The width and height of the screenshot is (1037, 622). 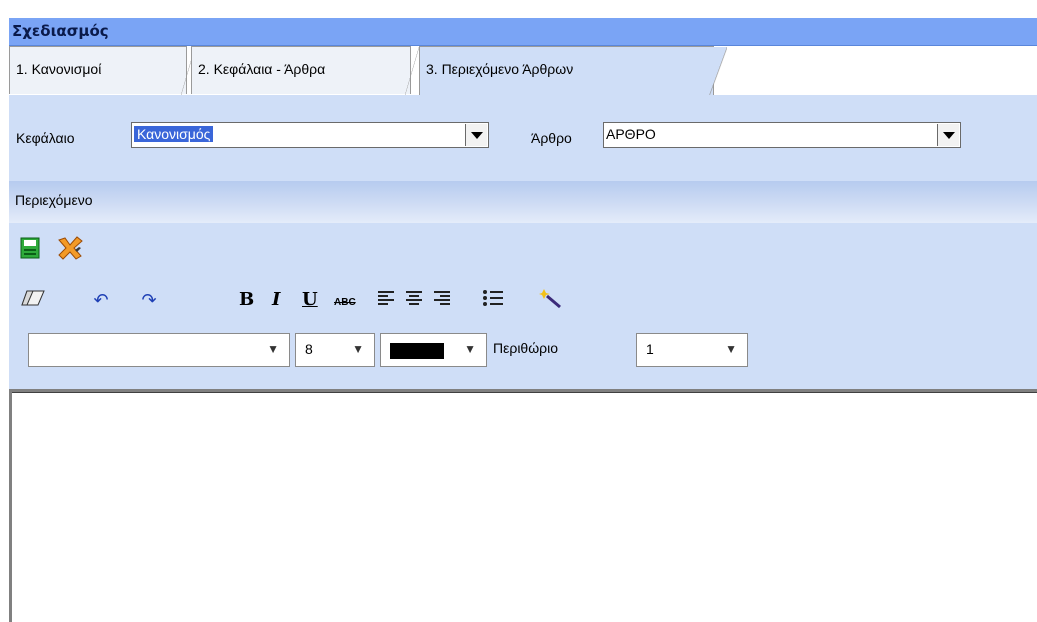 What do you see at coordinates (276, 300) in the screenshot?
I see `italic-button: I` at bounding box center [276, 300].